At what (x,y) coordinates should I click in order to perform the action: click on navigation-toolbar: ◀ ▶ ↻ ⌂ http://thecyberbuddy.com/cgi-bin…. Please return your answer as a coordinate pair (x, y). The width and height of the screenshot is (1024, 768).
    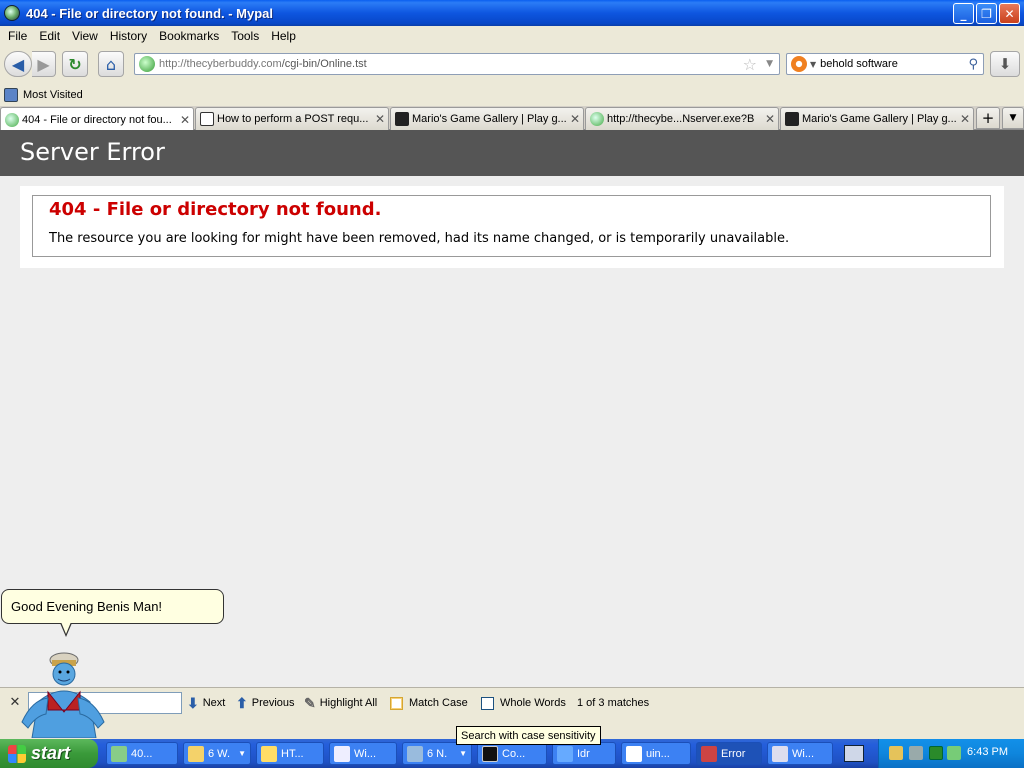
    Looking at the image, I should click on (512, 64).